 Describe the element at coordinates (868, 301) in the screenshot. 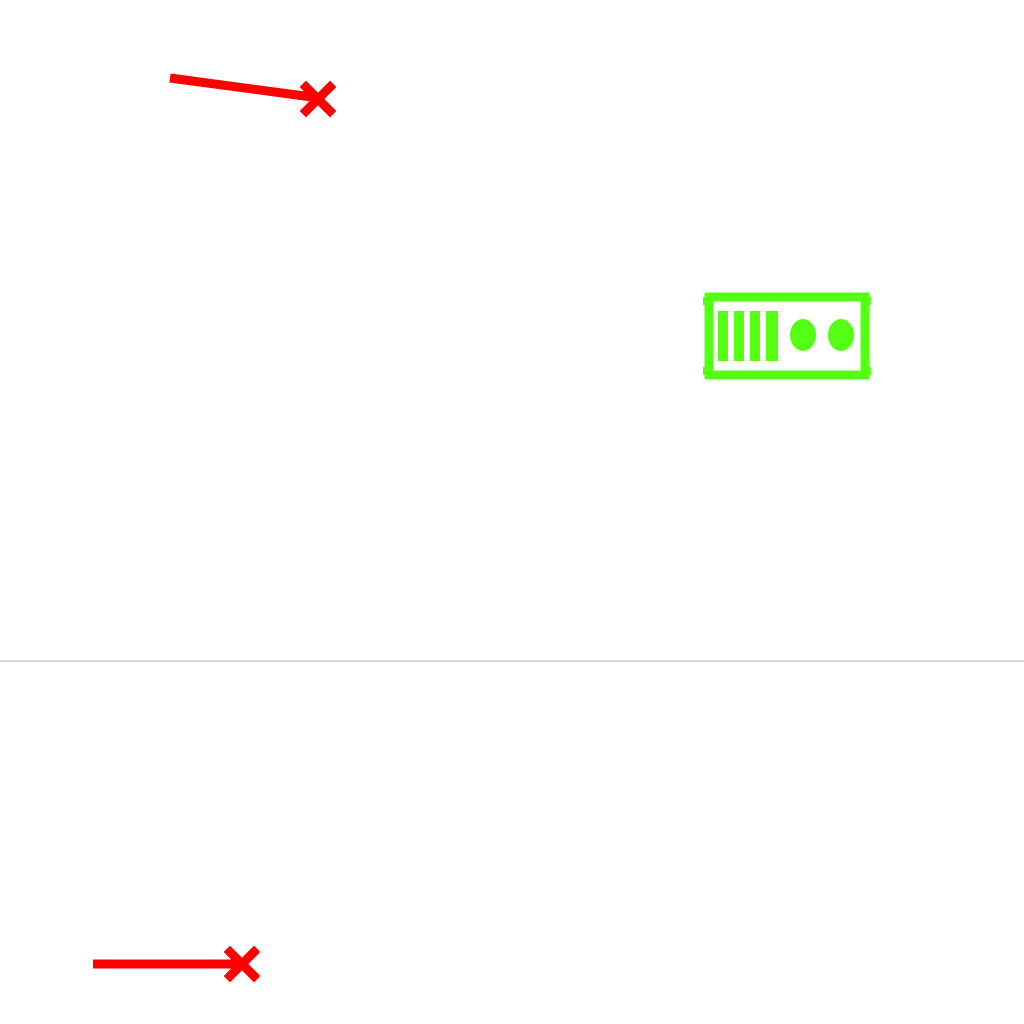

I see `tank-corner-tr` at that location.